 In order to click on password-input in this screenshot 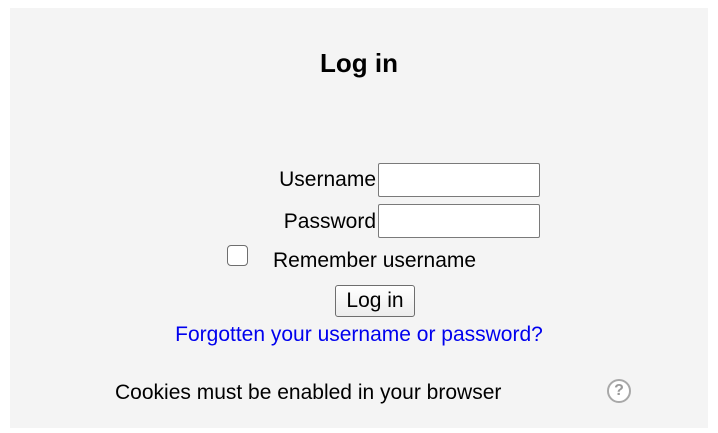, I will do `click(459, 221)`.